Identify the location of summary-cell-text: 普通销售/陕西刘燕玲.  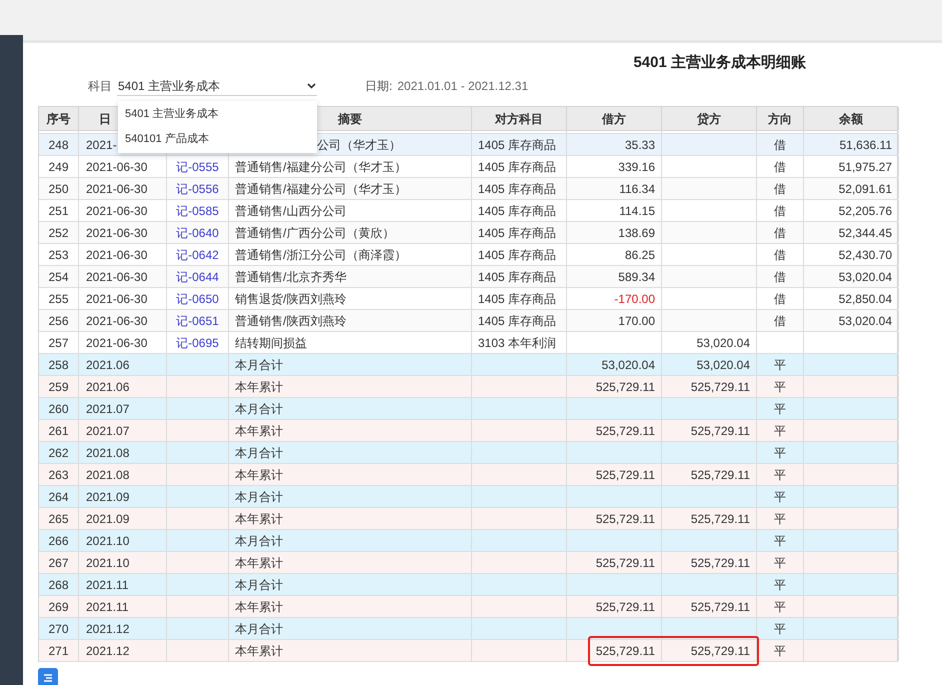
(290, 321).